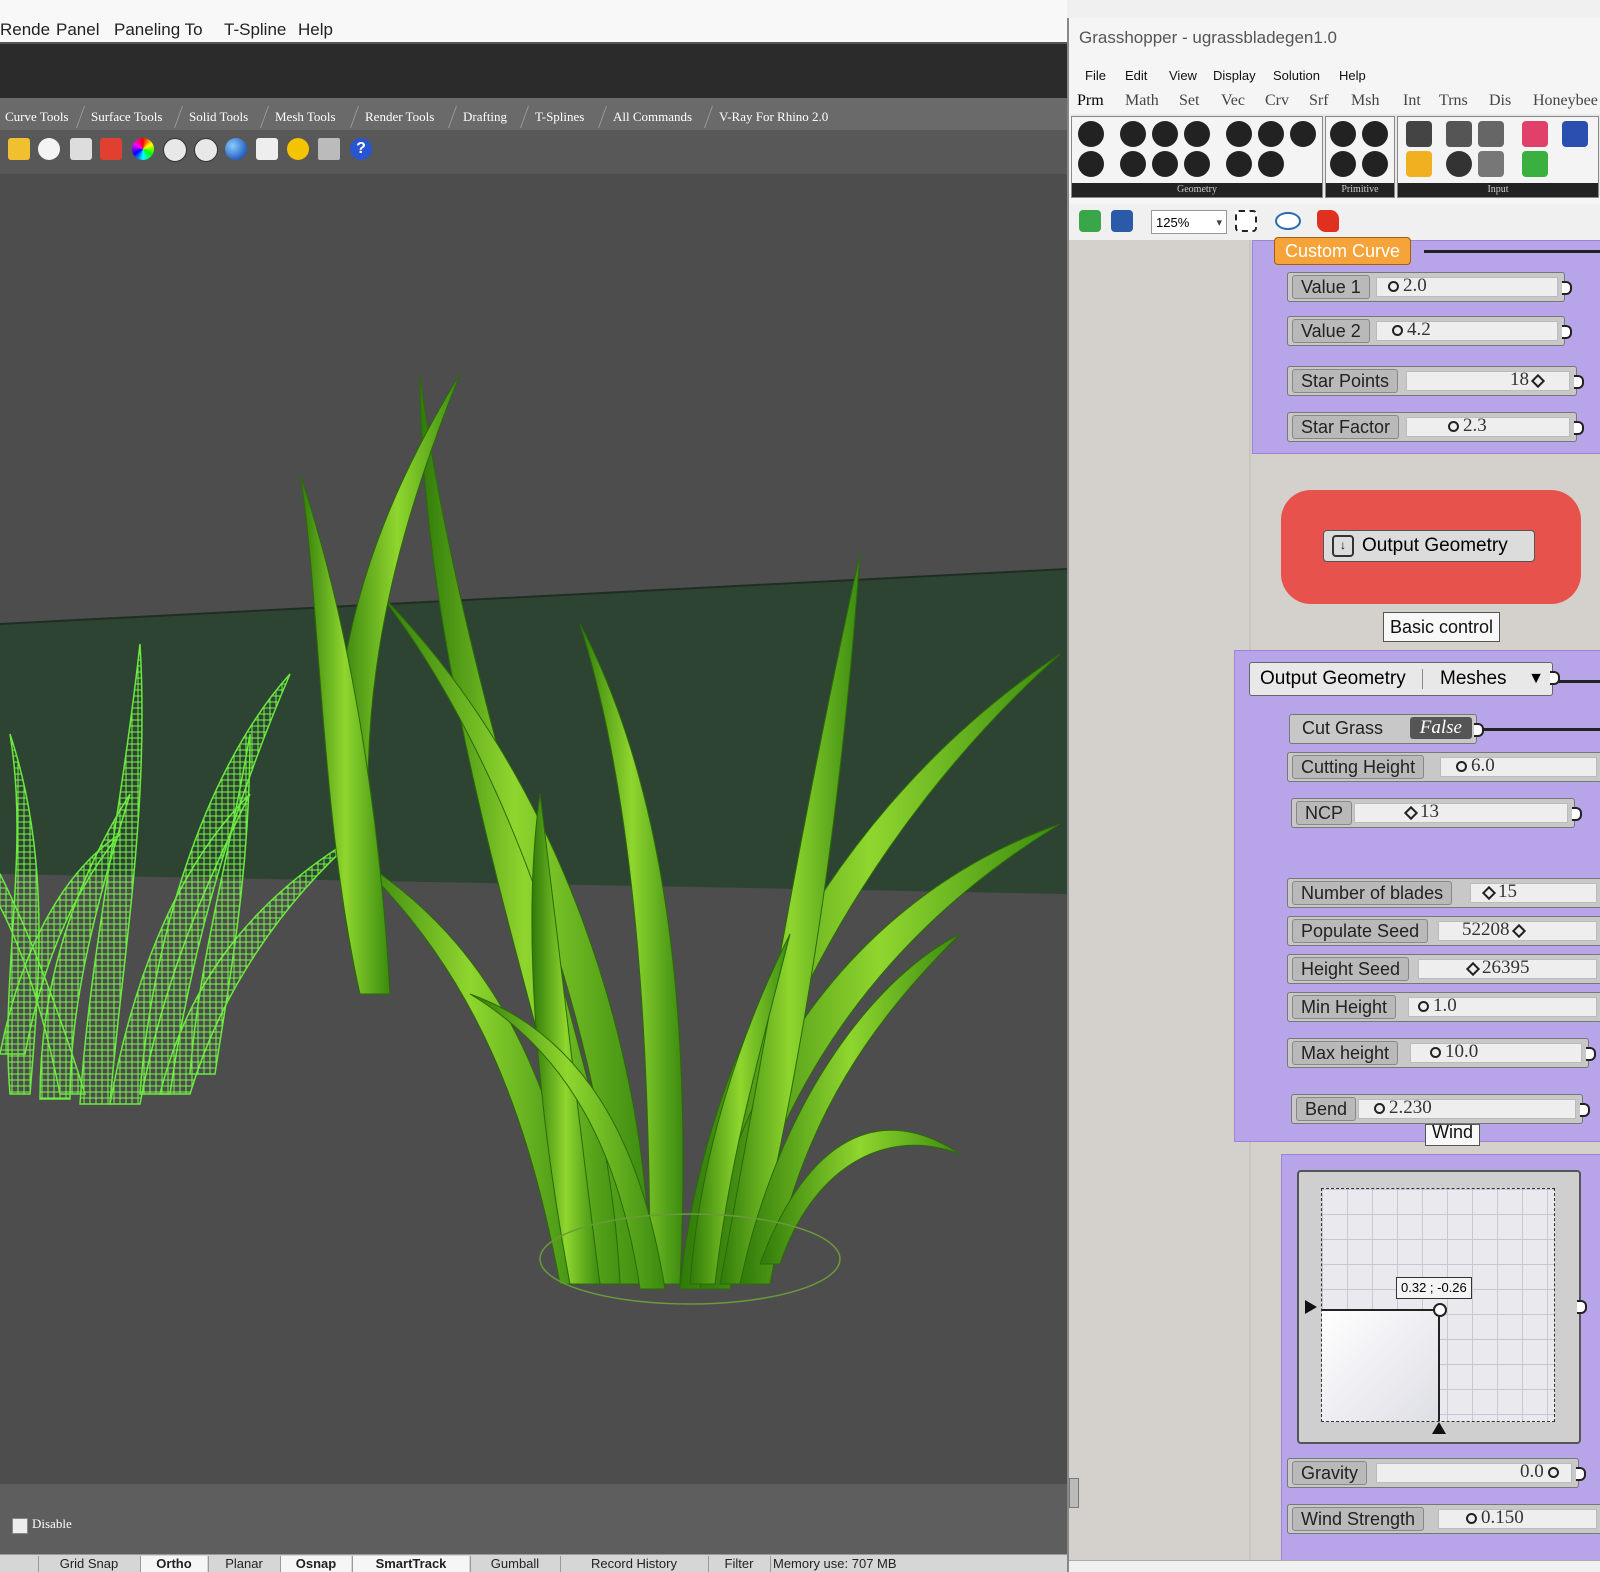 This screenshot has height=1572, width=1600. Describe the element at coordinates (773, 117) in the screenshot. I see `tab-vray: V-Ray For Rhino 2.0` at that location.